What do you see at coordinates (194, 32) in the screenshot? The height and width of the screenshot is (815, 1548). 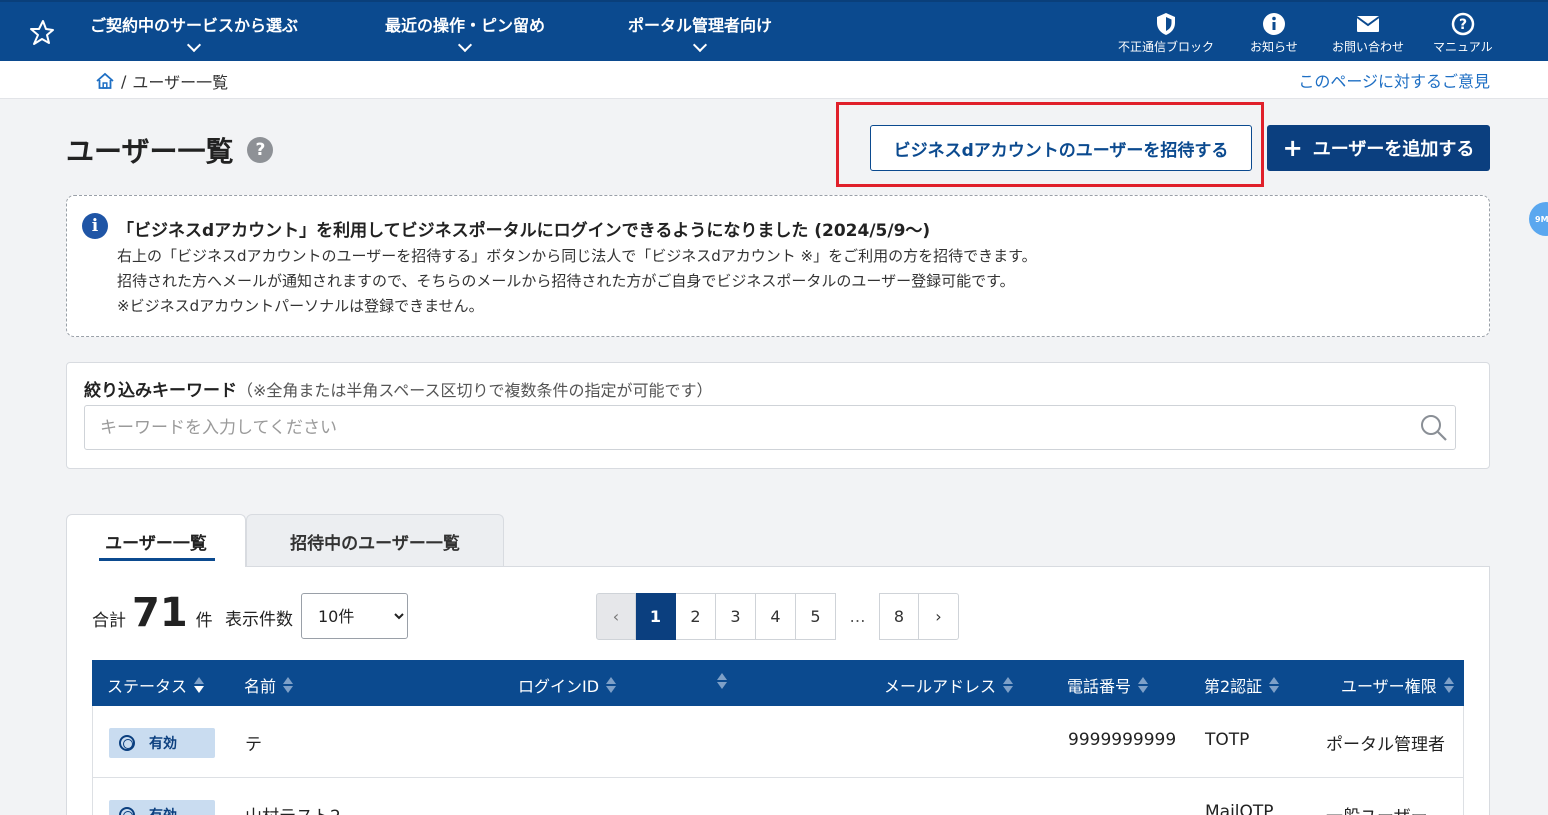 I see `menu-contracted-services: ご契約中のサービスから選ぶ` at bounding box center [194, 32].